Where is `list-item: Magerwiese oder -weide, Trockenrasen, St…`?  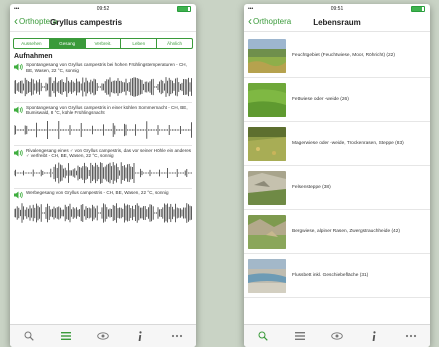
list-item: Magerwiese oder -weide, Trockenrasen, St… is located at coordinates (337, 144).